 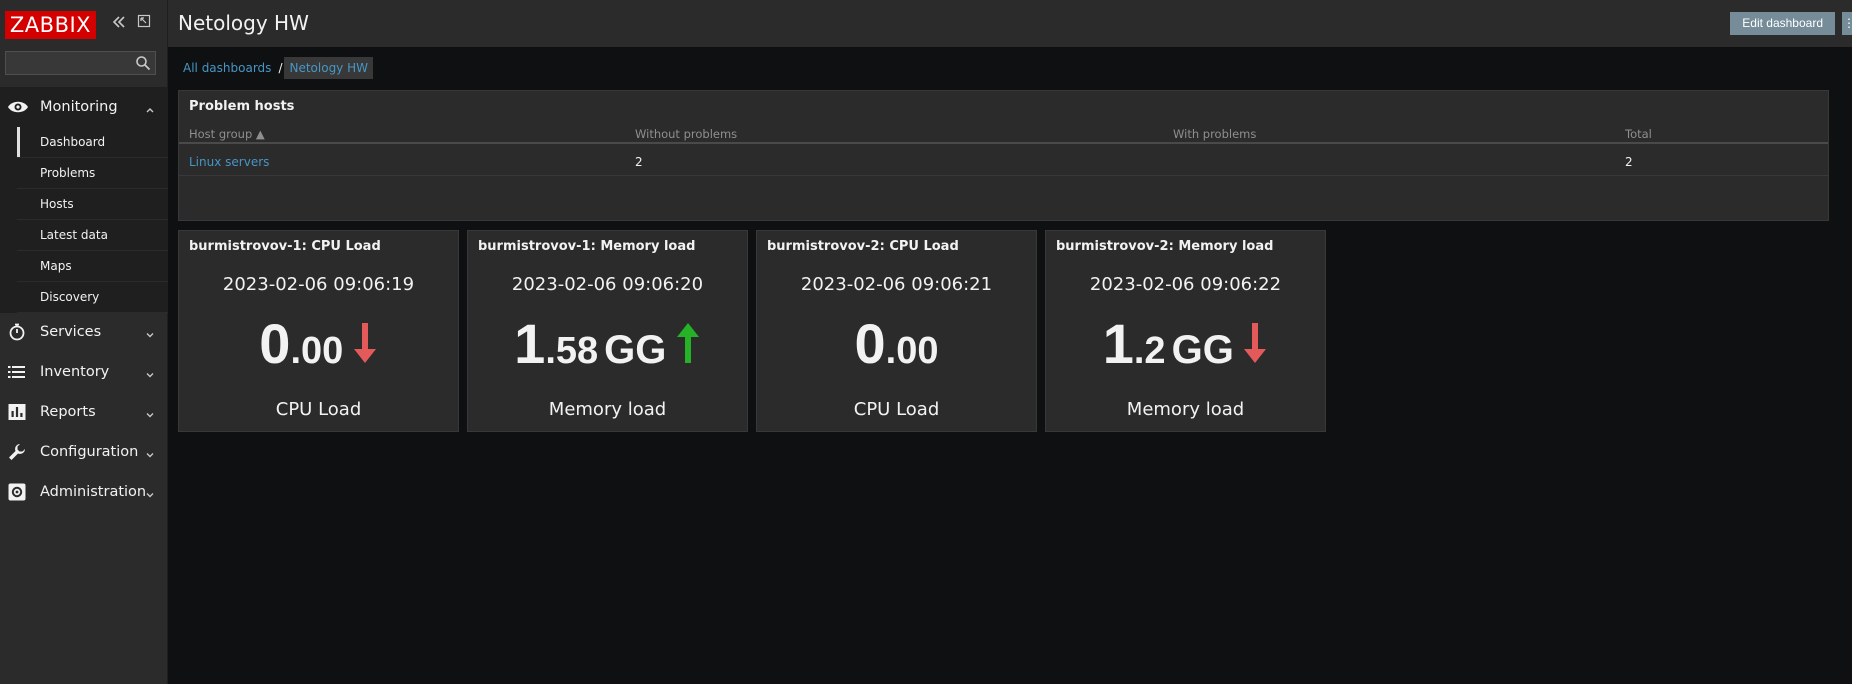 What do you see at coordinates (1847, 23) in the screenshot?
I see `more-actions-button: ⋮` at bounding box center [1847, 23].